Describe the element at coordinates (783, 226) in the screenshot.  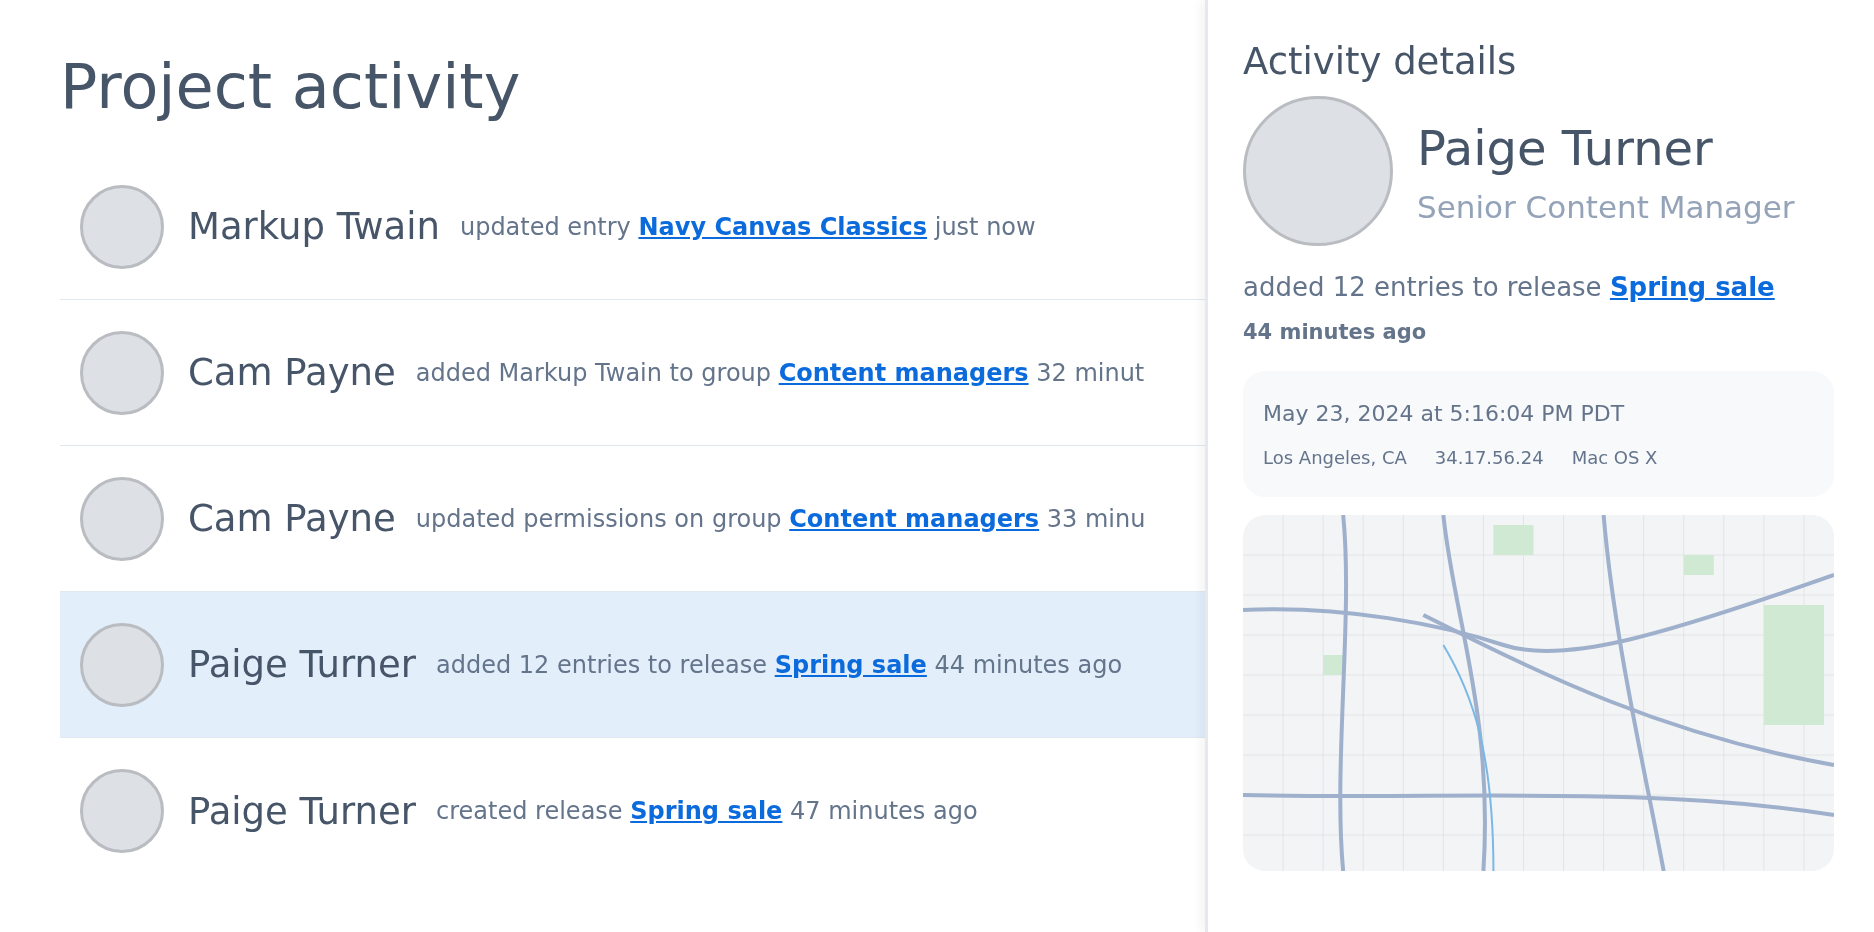
I see `entity-link: Navy Canvas Classics` at that location.